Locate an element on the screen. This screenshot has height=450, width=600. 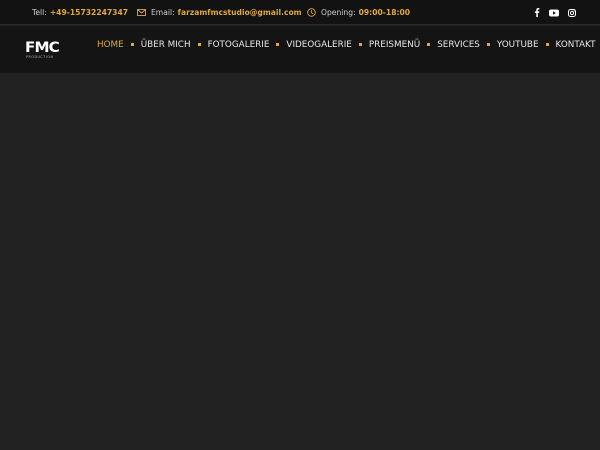
social-links is located at coordinates (555, 12).